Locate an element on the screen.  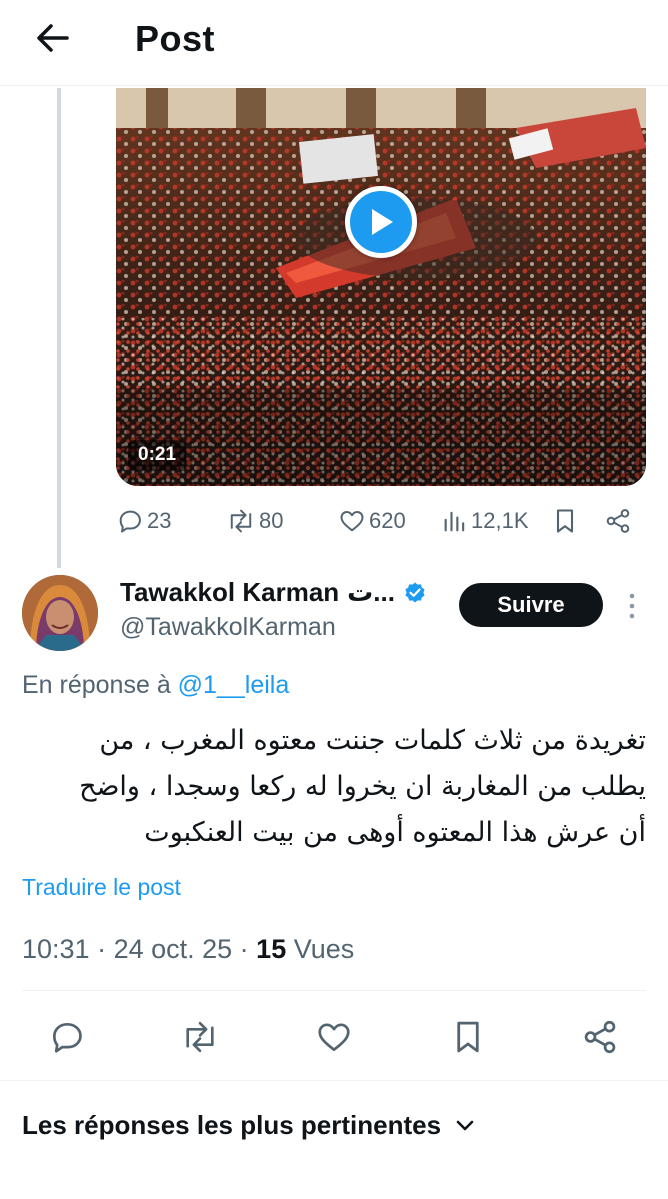
repost-button: 80 is located at coordinates (254, 521).